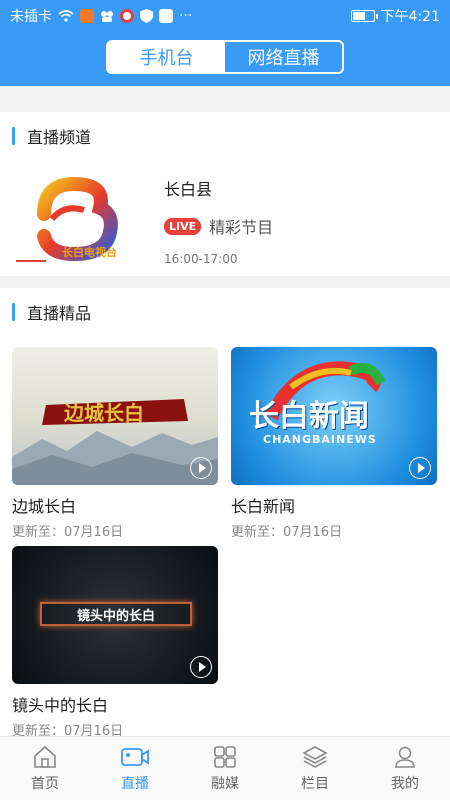 This screenshot has width=450, height=800. I want to click on section-header: 直播频道, so click(225, 136).